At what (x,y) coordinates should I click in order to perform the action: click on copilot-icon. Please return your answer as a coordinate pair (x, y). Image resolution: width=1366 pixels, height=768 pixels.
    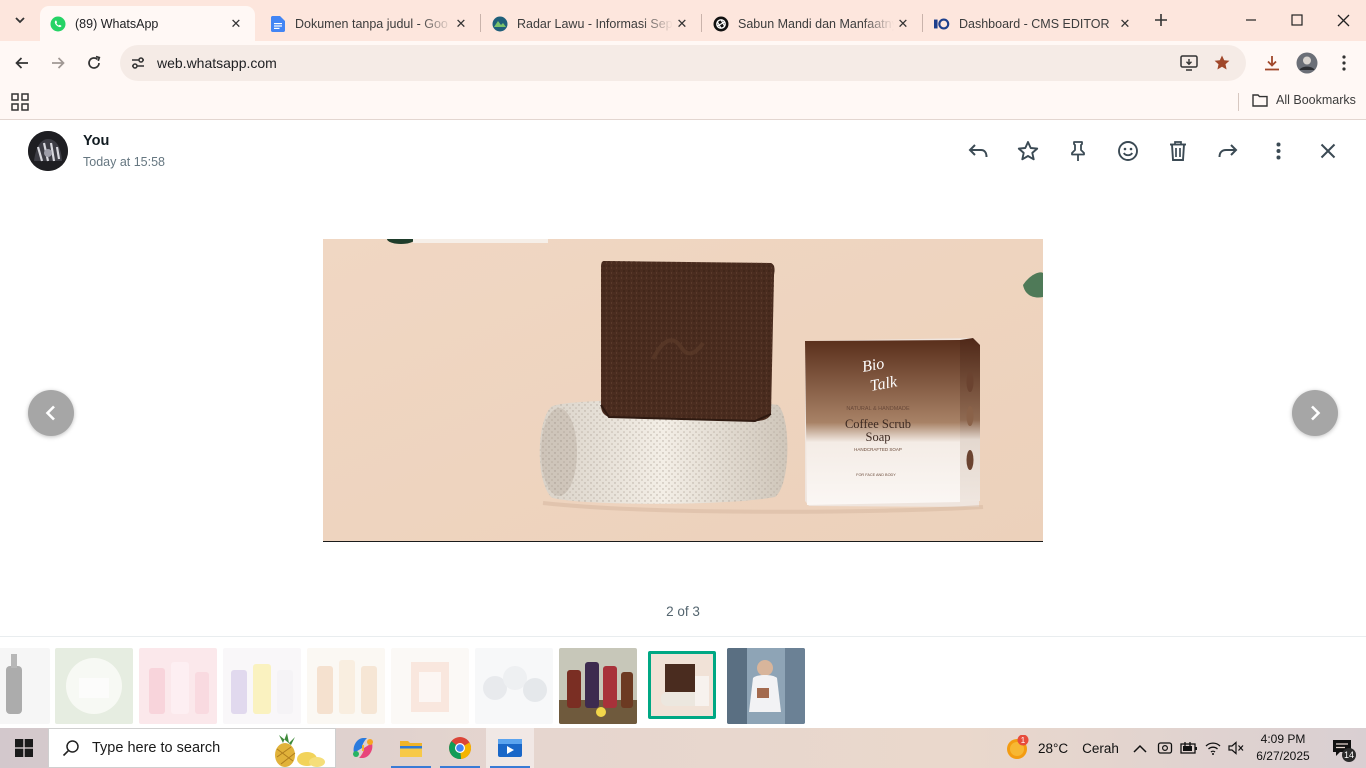
    Looking at the image, I should click on (363, 748).